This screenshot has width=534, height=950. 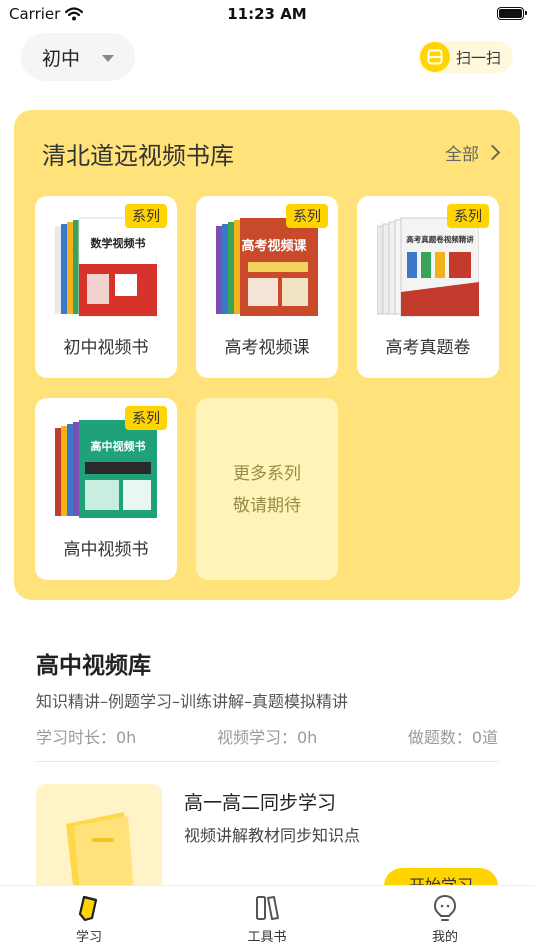 What do you see at coordinates (512, 13) in the screenshot?
I see `battery-icon` at bounding box center [512, 13].